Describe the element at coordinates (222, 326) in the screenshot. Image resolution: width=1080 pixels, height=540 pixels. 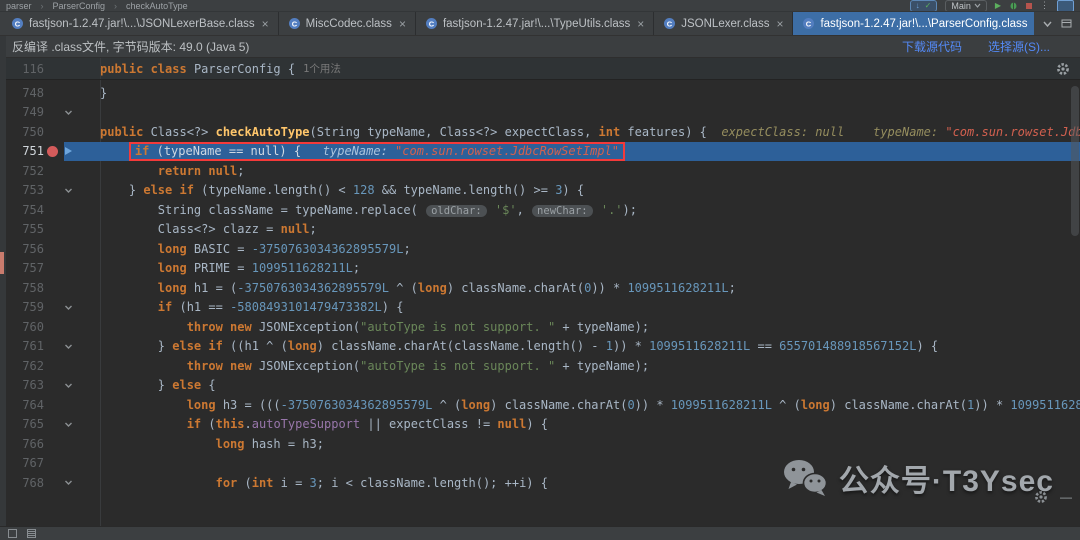
I see `code-segment: throw new` at that location.